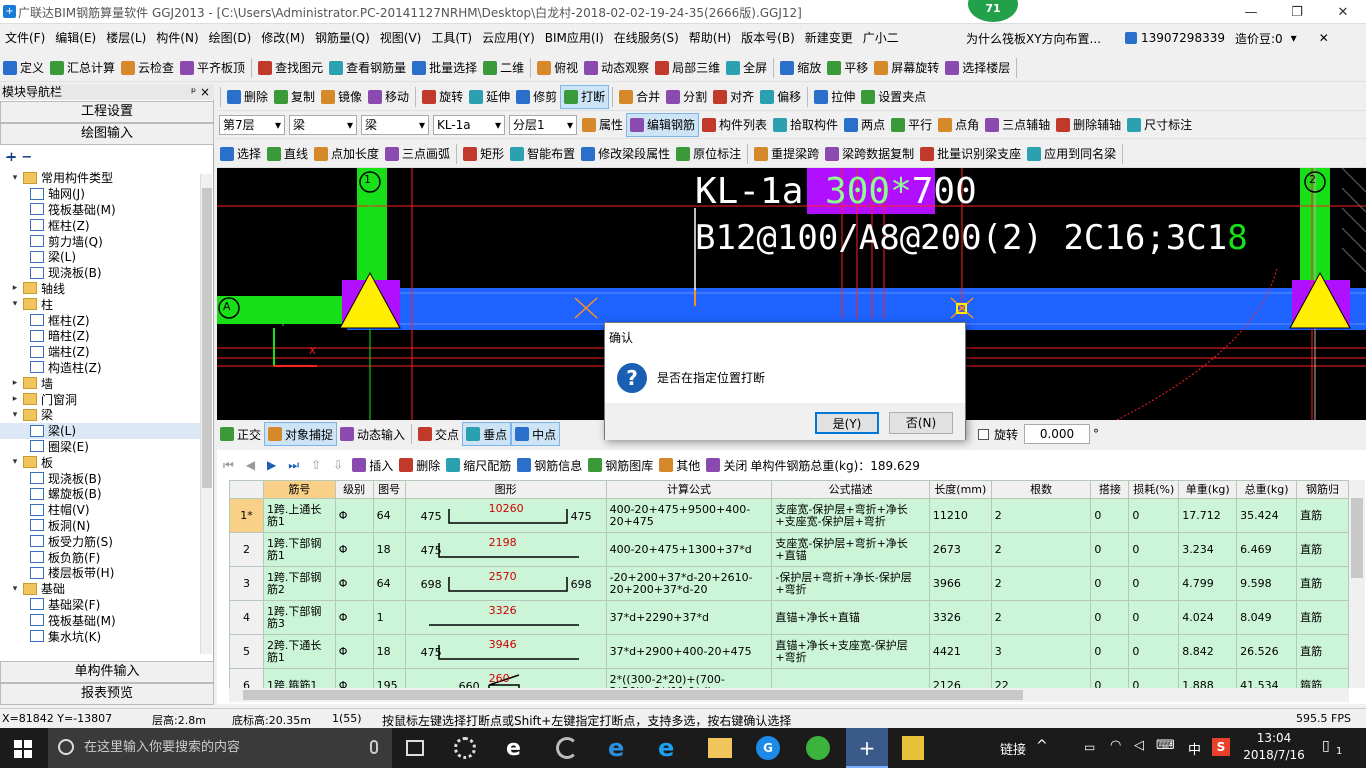  What do you see at coordinates (602, 125) in the screenshot?
I see `toolbar3-button-0: 属性` at bounding box center [602, 125].